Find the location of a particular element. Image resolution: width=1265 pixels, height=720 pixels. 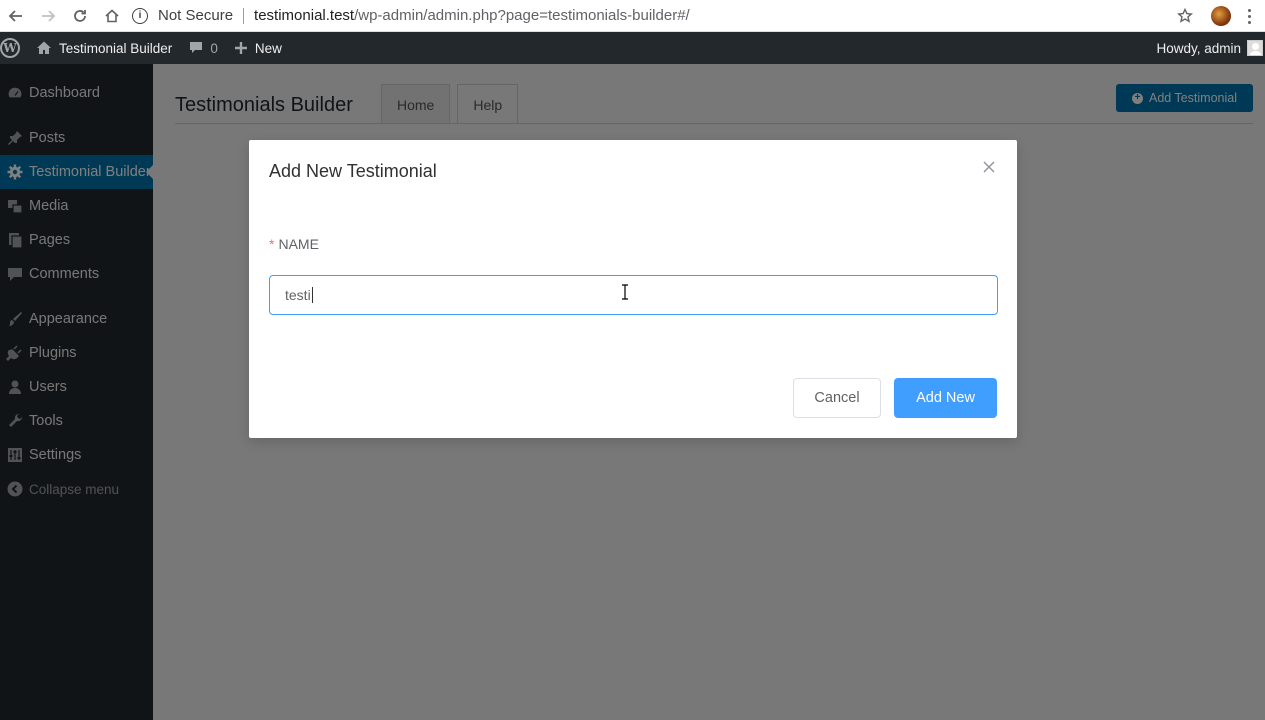

add-new-button: Add New is located at coordinates (945, 398).